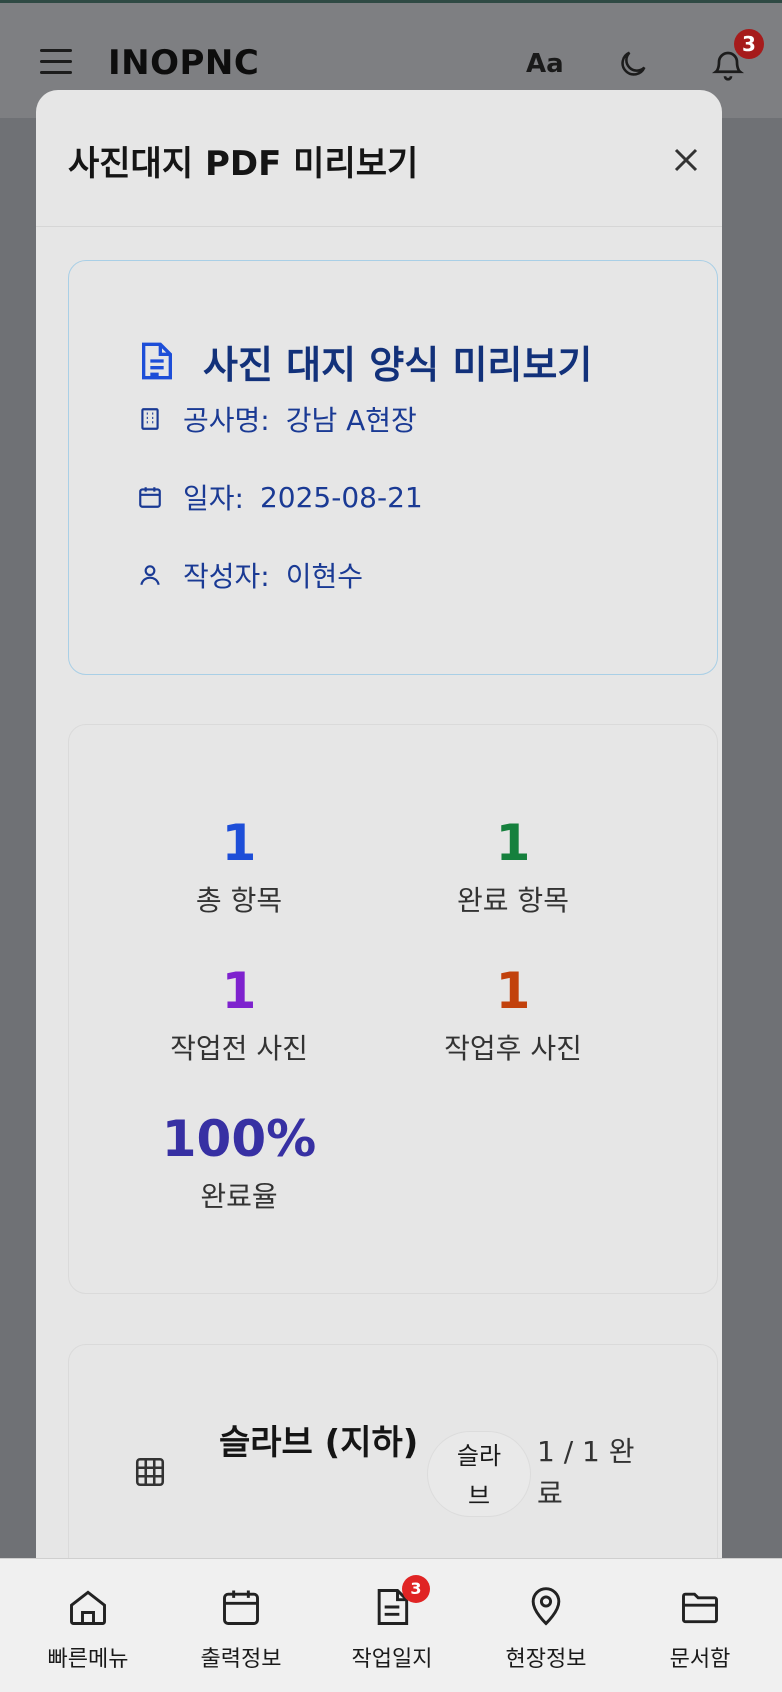  What do you see at coordinates (56, 62) in the screenshot?
I see `menu-icon` at bounding box center [56, 62].